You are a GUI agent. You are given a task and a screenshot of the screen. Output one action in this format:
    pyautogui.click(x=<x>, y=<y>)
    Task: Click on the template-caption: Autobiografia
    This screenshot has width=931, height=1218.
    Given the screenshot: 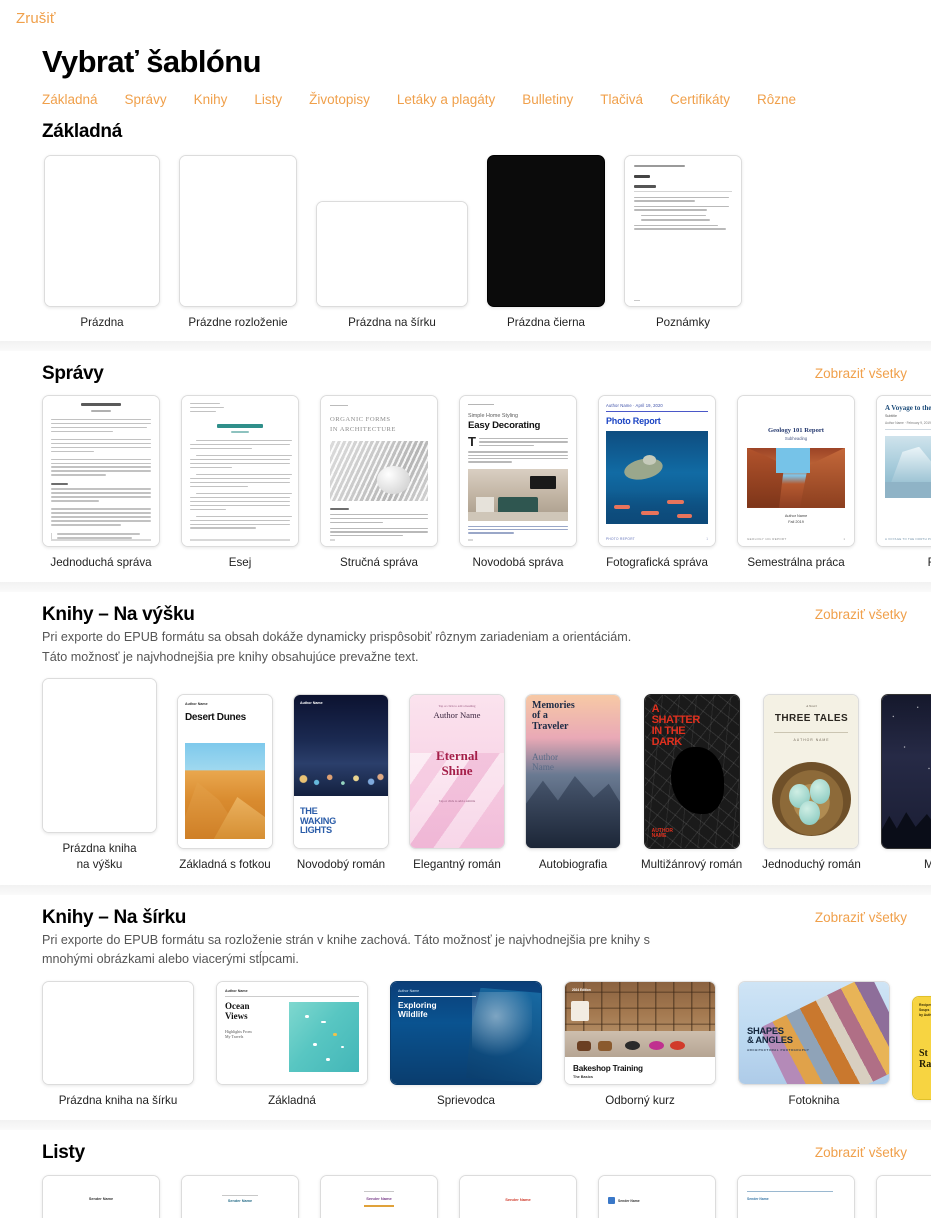 What is the action you would take?
    pyautogui.click(x=573, y=864)
    